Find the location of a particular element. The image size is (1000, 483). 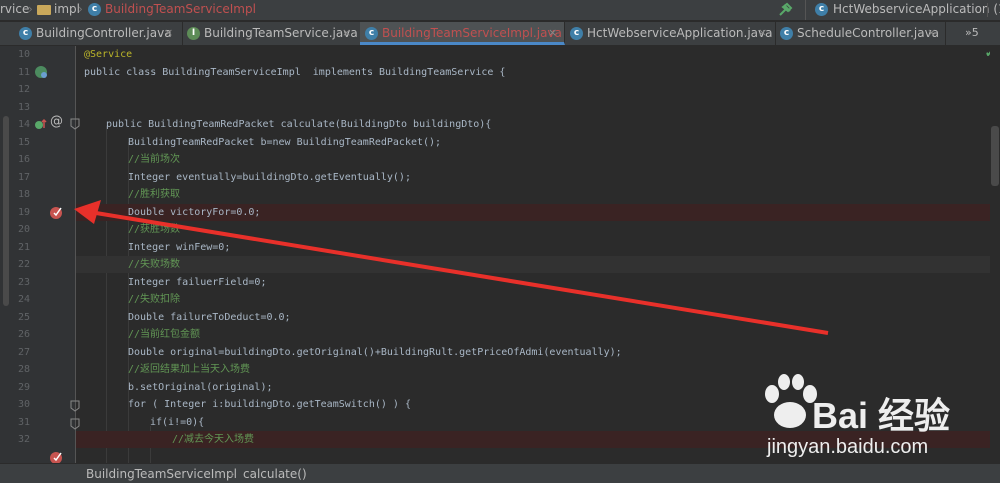

watermark-brand: Bai 经验 is located at coordinates (881, 415).